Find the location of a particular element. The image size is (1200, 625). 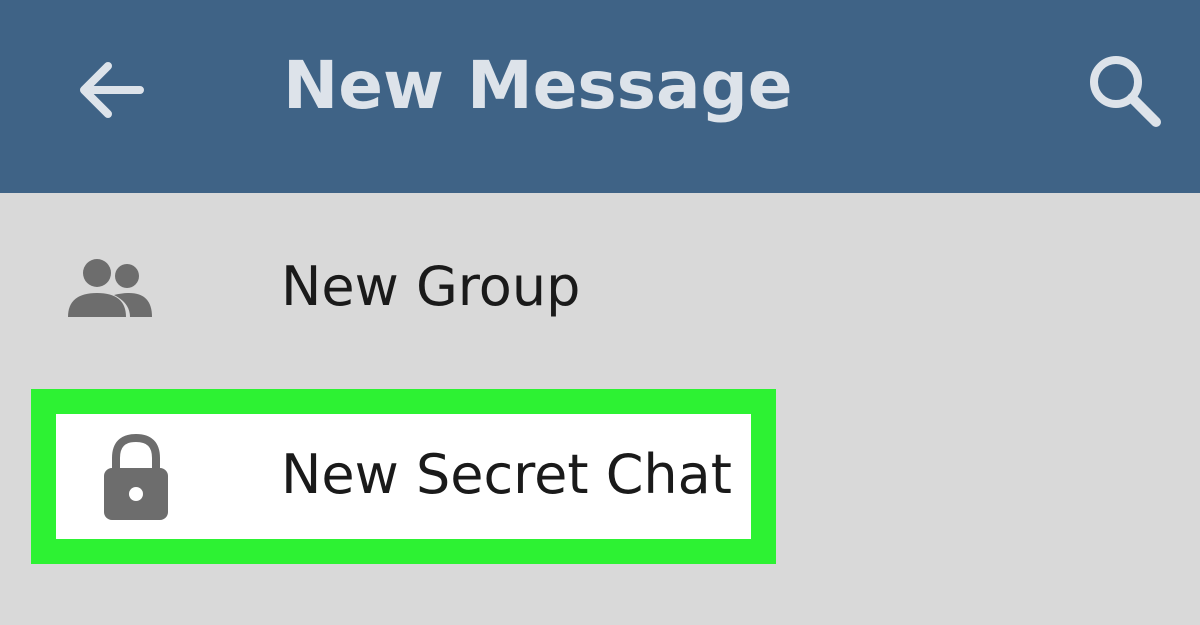

search-button is located at coordinates (1124, 90).